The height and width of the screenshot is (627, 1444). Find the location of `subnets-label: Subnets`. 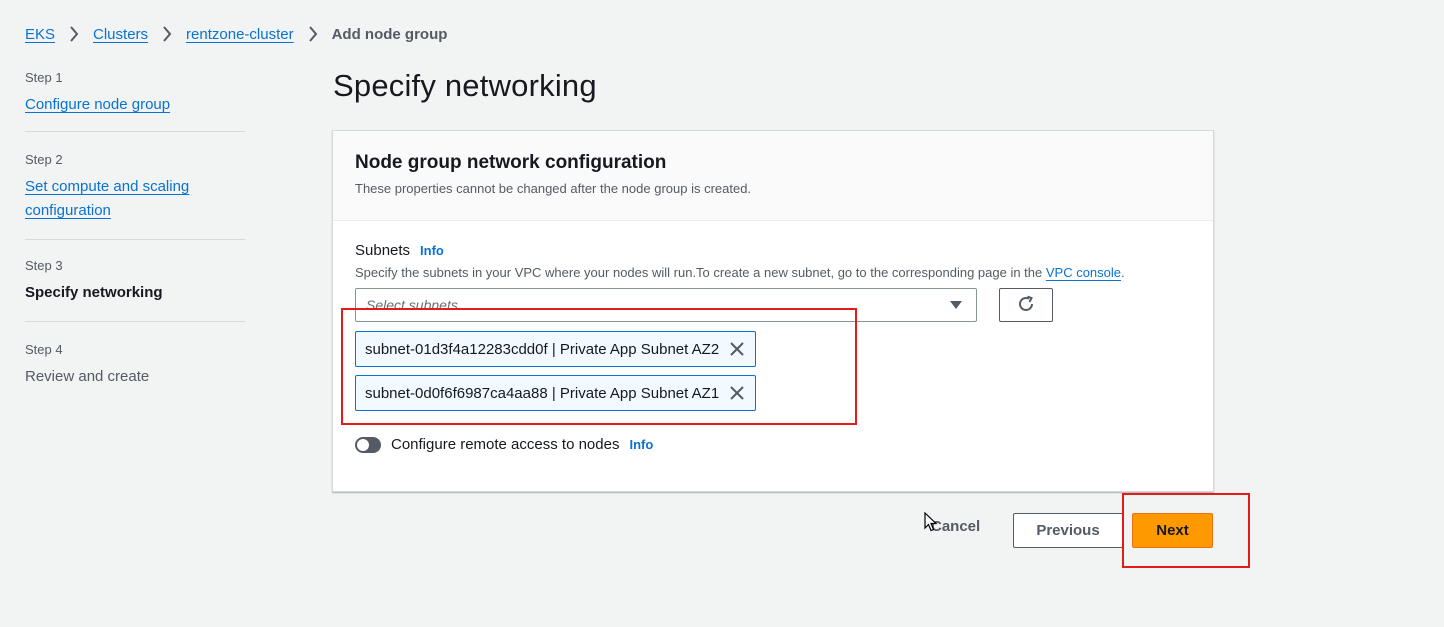

subnets-label: Subnets is located at coordinates (383, 250).